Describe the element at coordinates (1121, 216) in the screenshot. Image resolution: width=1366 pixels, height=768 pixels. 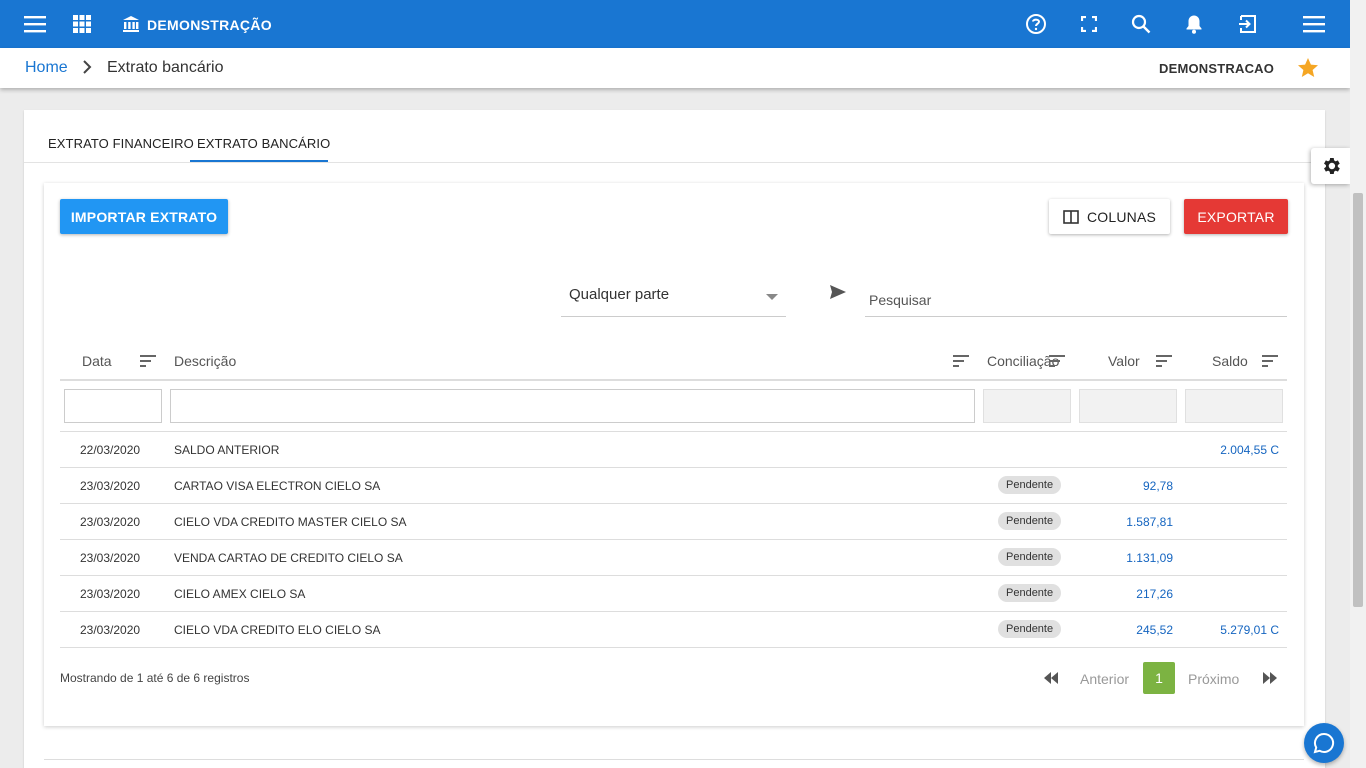
I see `columns-button-label: COLUNAS` at that location.